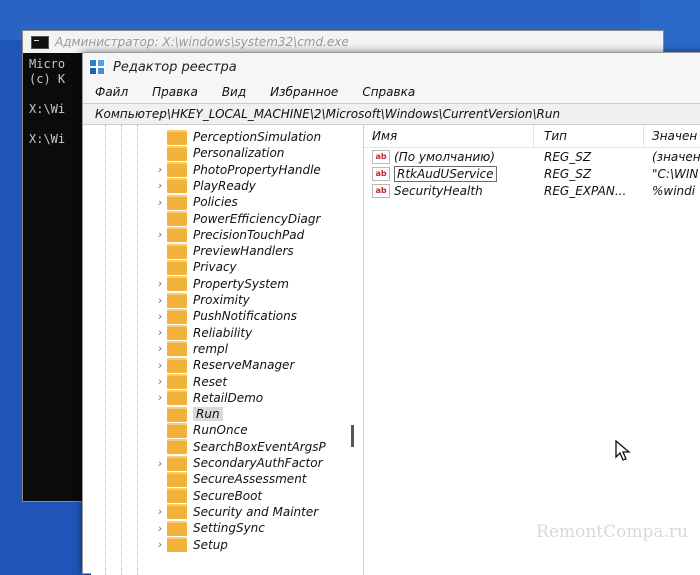  I want to click on tree-key-row: PreviewHandlers, so click(223, 251).